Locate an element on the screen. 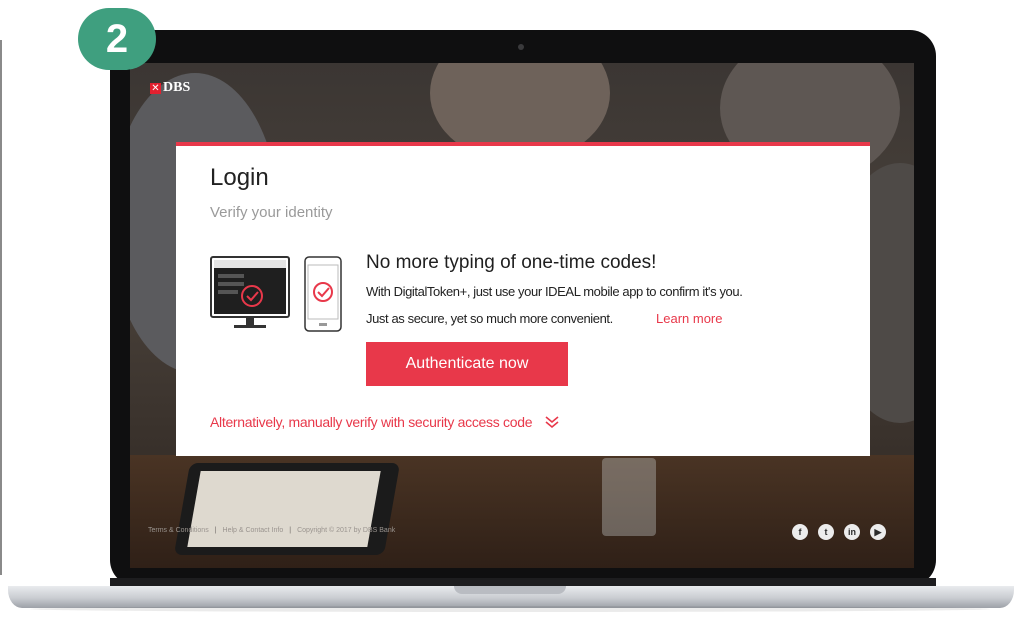  social-links: f t in ▶ is located at coordinates (839, 532).